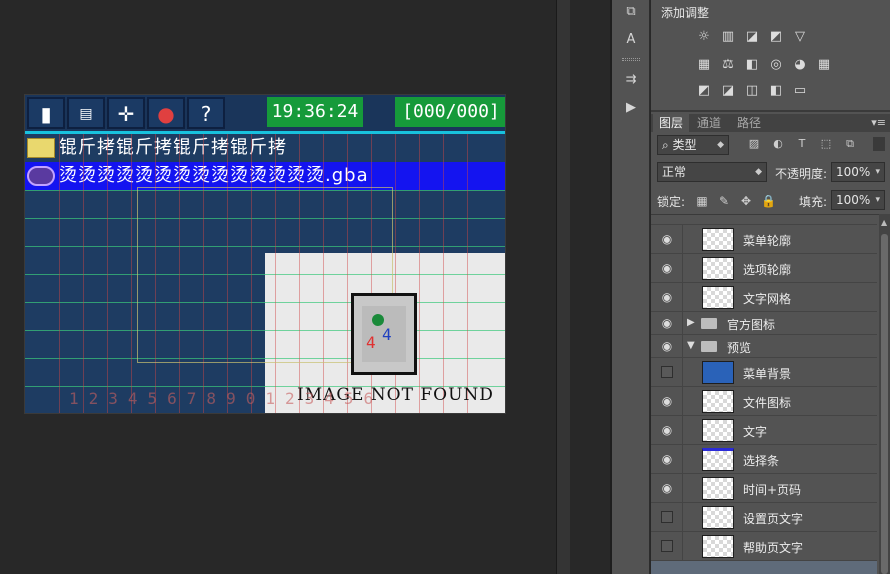 This screenshot has height=574, width=890. I want to click on tab-paths: 路径, so click(749, 123).